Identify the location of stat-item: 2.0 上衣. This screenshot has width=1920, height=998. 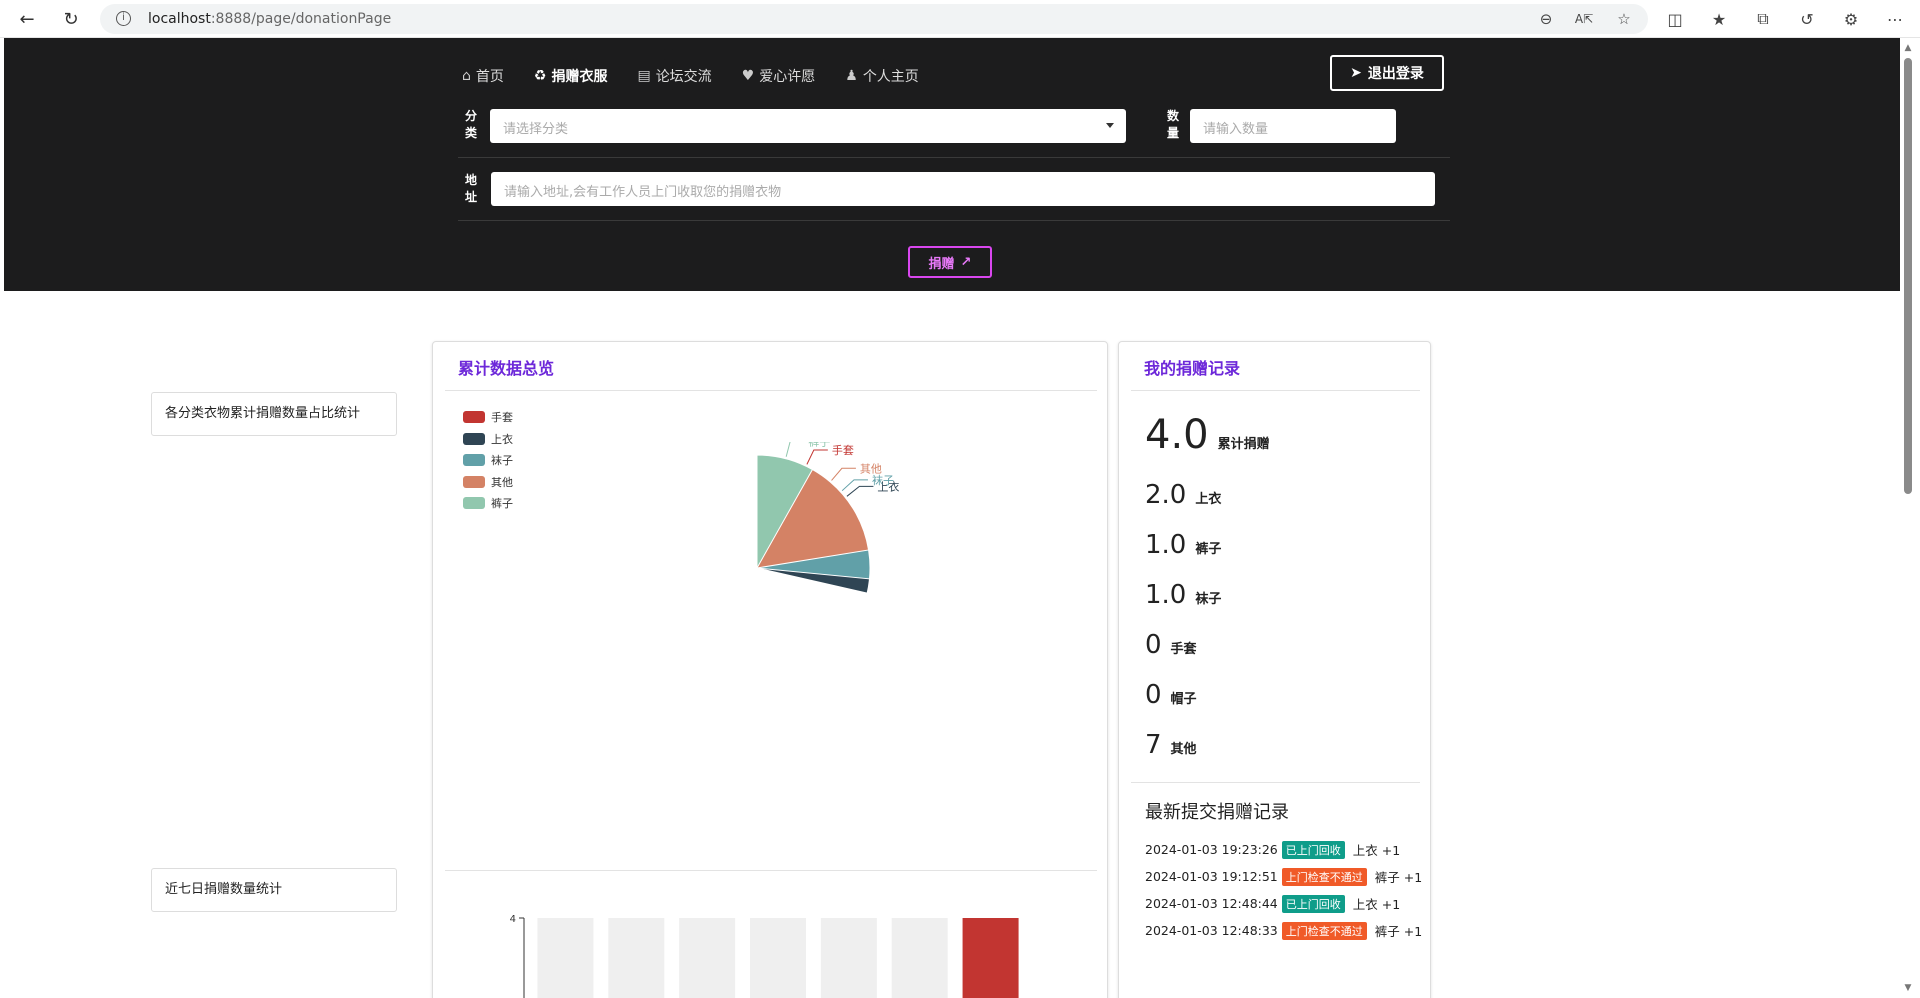
(1183, 495).